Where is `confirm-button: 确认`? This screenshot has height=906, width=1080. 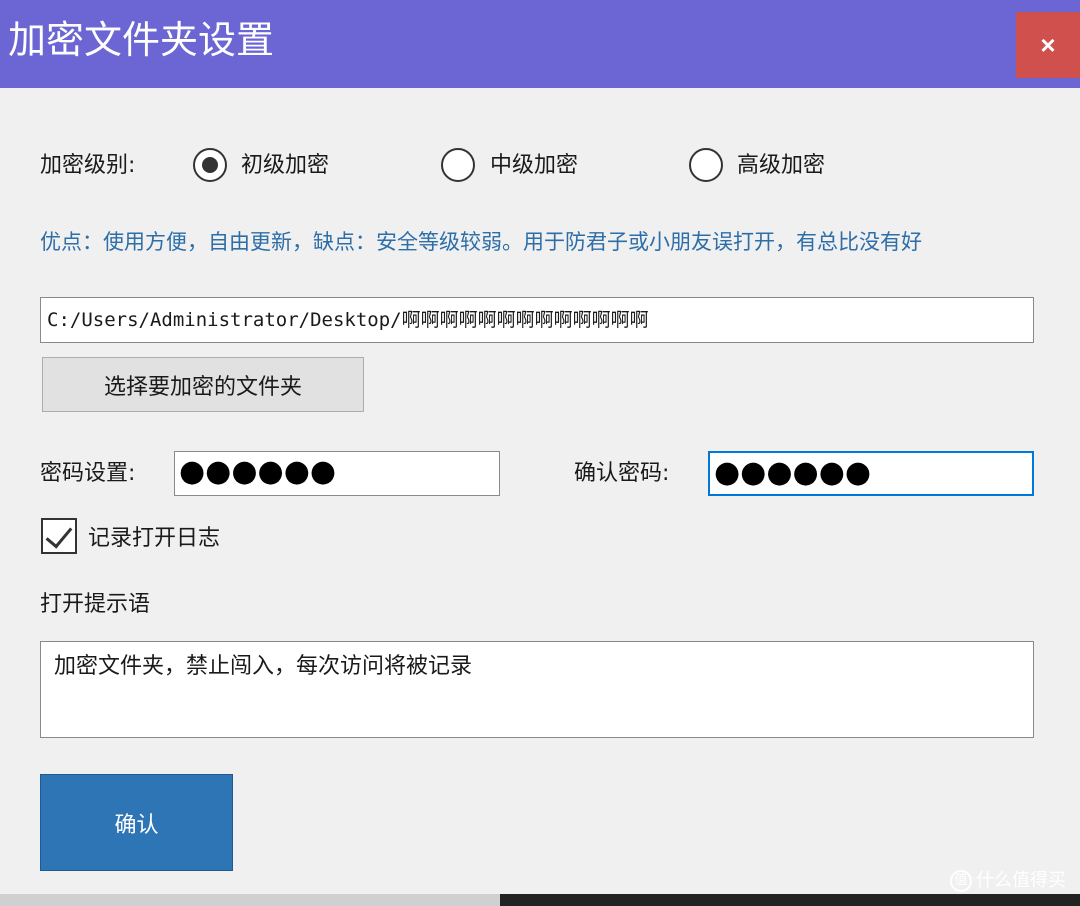
confirm-button: 确认 is located at coordinates (136, 822).